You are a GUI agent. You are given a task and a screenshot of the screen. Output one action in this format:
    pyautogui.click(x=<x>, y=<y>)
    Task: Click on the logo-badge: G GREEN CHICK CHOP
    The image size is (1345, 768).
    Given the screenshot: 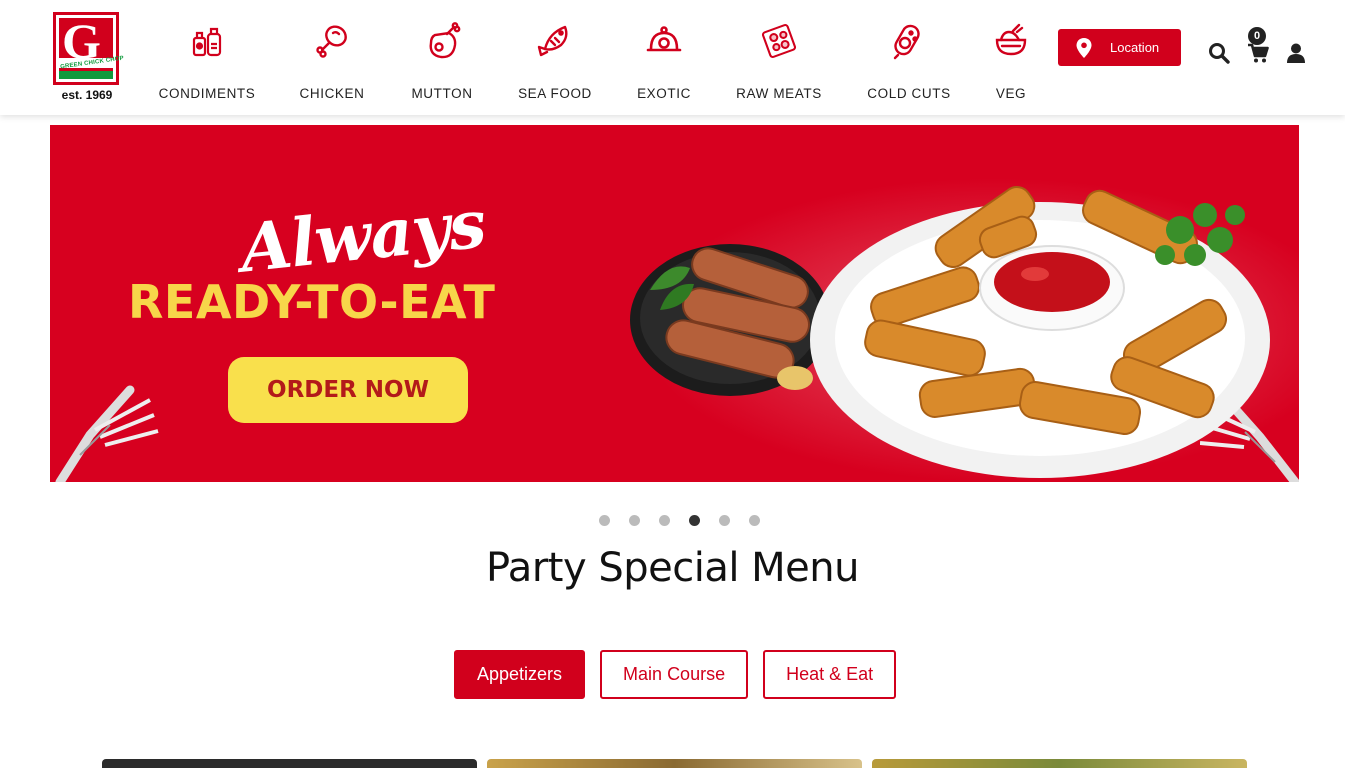 What is the action you would take?
    pyautogui.click(x=88, y=48)
    